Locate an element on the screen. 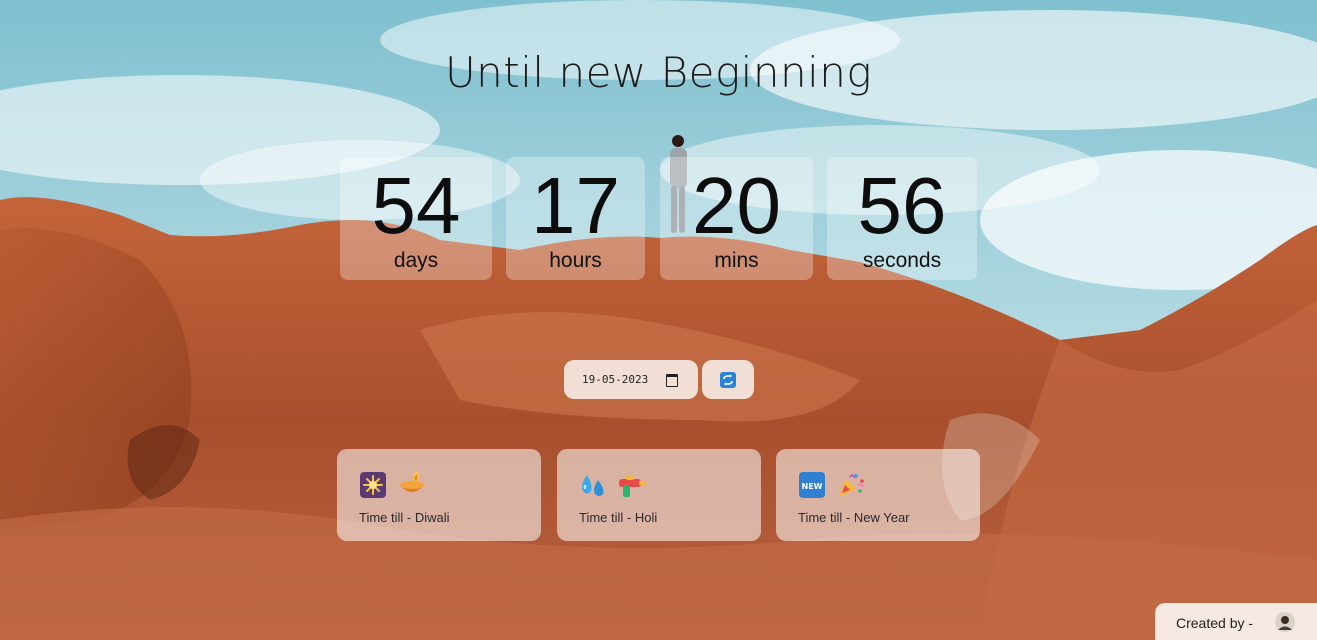 This screenshot has width=1317, height=640. holi-label: Time till - Holi is located at coordinates (618, 517).